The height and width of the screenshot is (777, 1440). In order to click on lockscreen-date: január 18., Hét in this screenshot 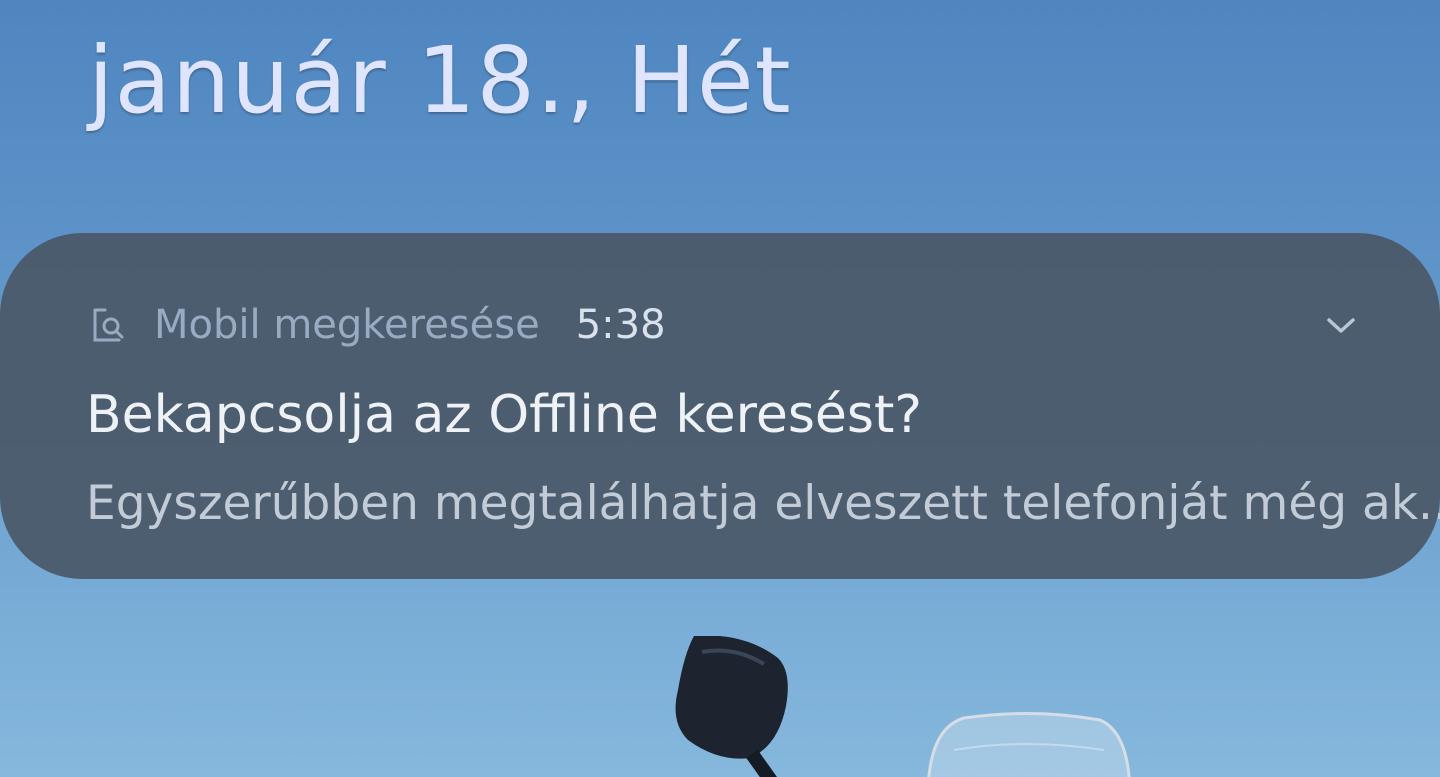, I will do `click(440, 80)`.